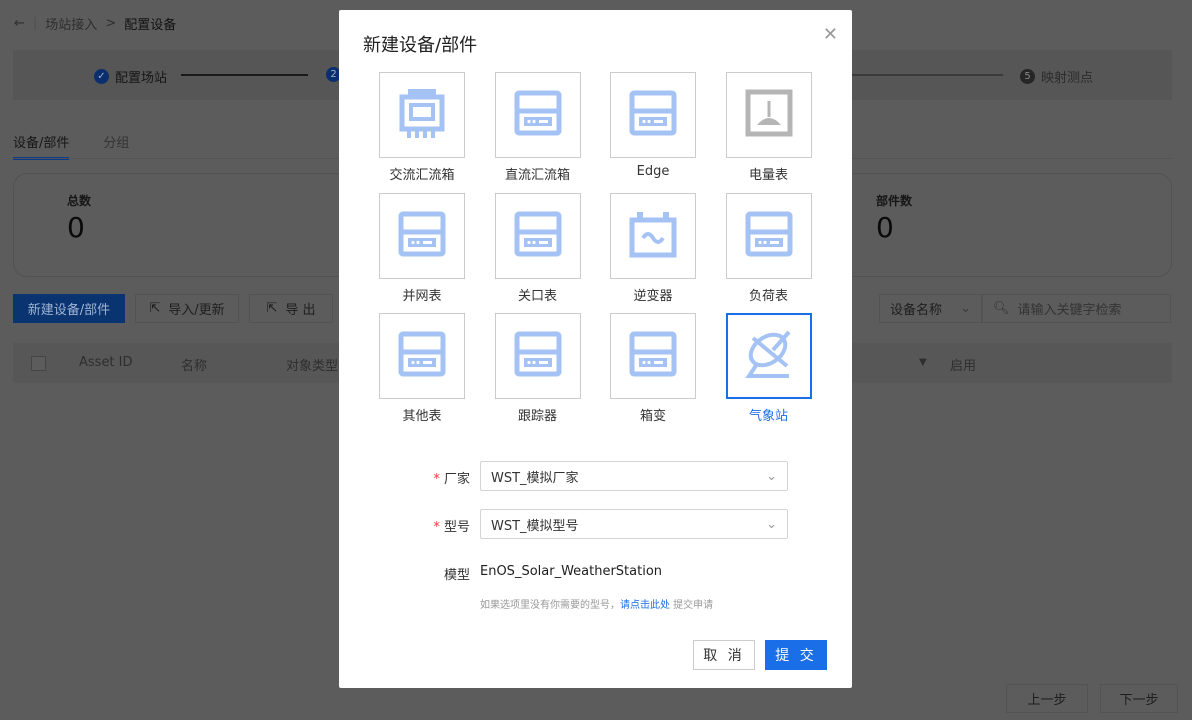 The height and width of the screenshot is (720, 1192). What do you see at coordinates (69, 308) in the screenshot?
I see `new-device-button: 新建设备/部件` at bounding box center [69, 308].